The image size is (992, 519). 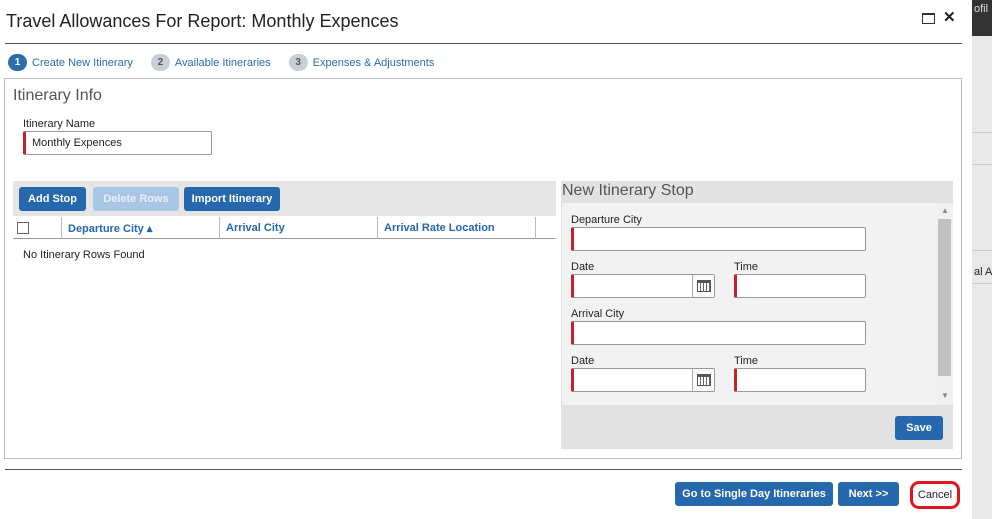 What do you see at coordinates (136, 199) in the screenshot?
I see `delete-rows-button: Delete Rows` at bounding box center [136, 199].